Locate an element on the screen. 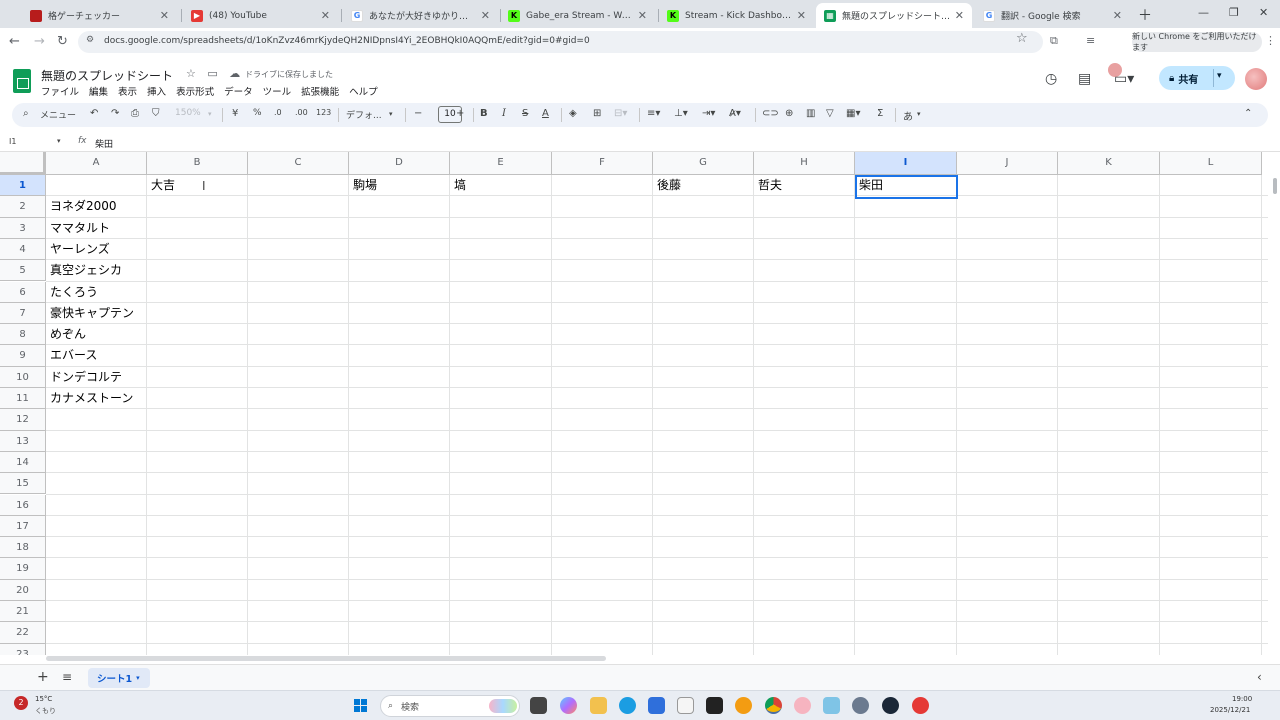 The image size is (1280, 720). row-header-11: 11 is located at coordinates (23, 399).